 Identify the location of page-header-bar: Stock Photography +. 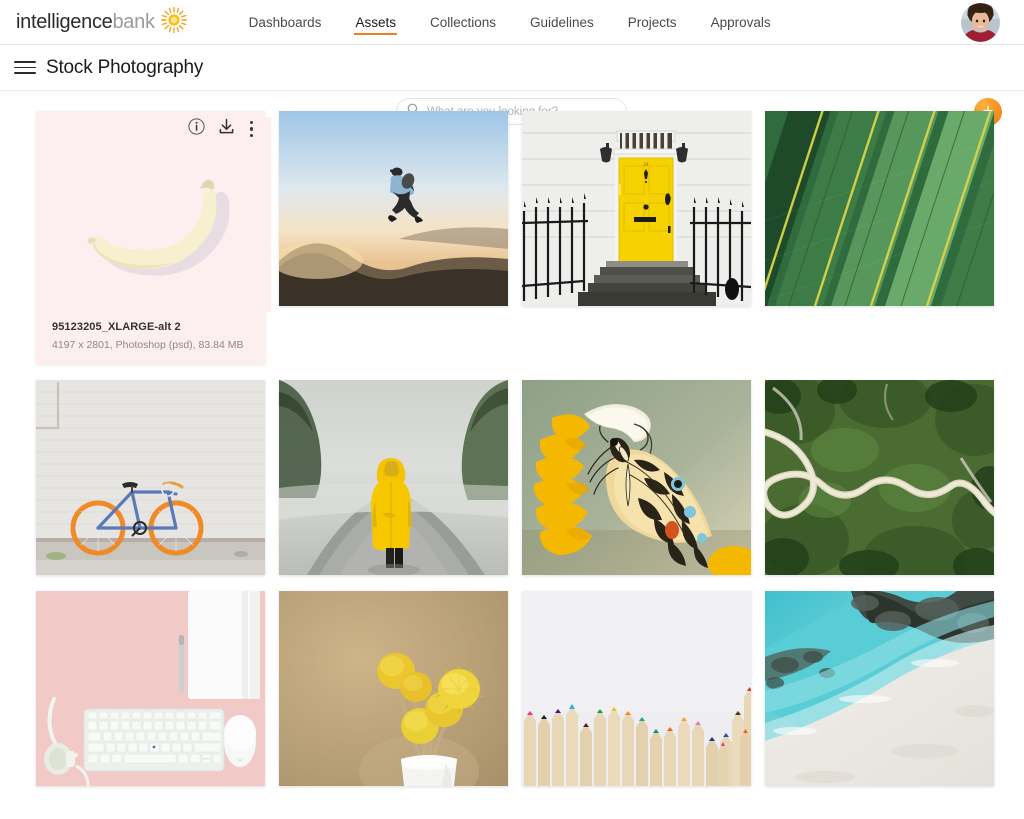
(512, 85).